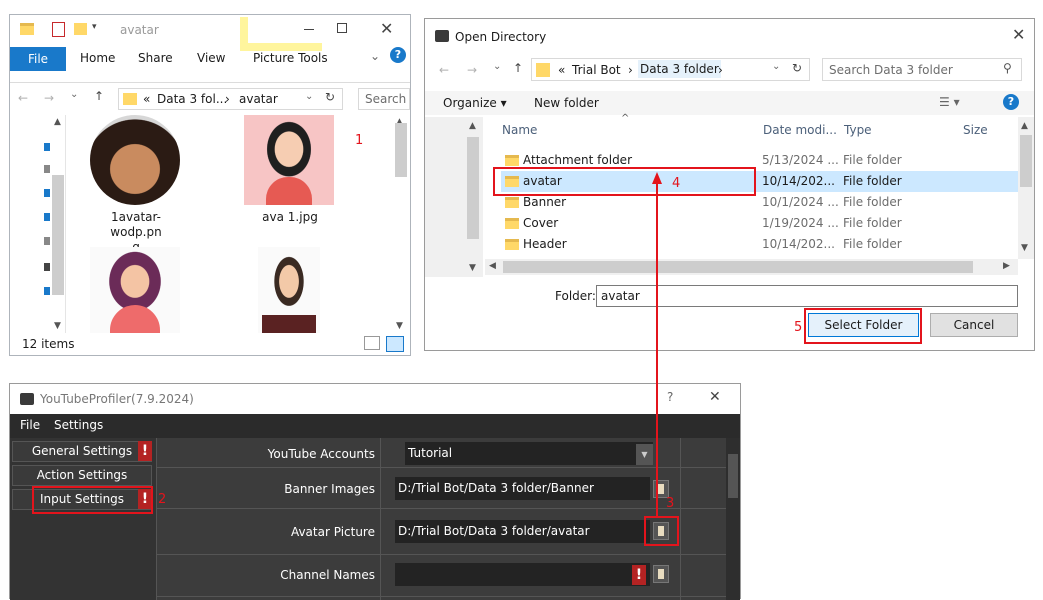 The image size is (1043, 600). I want to click on cancel-button: Cancel, so click(974, 325).